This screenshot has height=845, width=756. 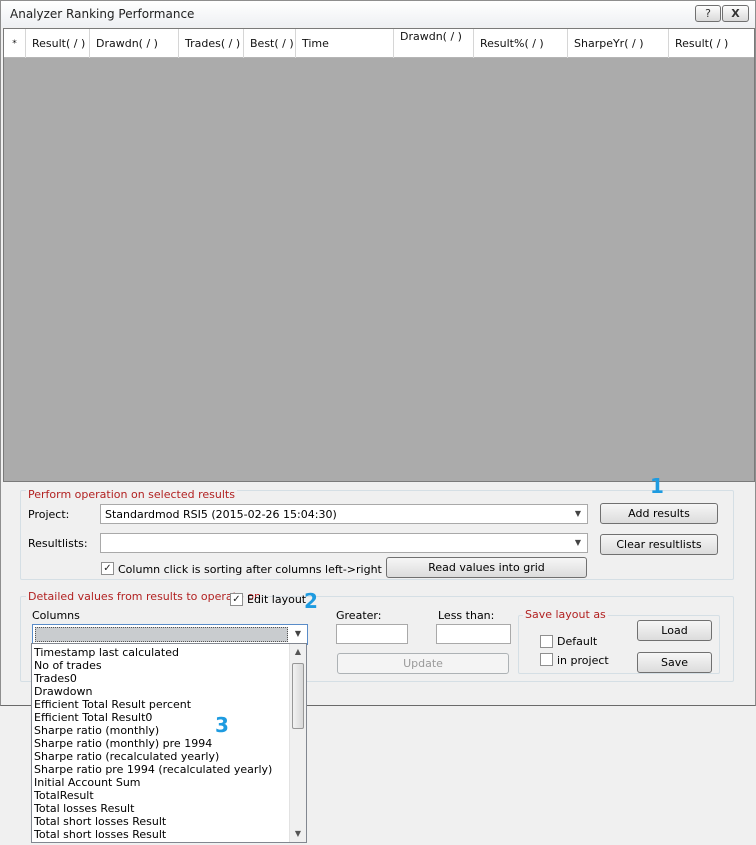 What do you see at coordinates (297, 743) in the screenshot?
I see `dropdown-scrollbar: ▲ ▼` at bounding box center [297, 743].